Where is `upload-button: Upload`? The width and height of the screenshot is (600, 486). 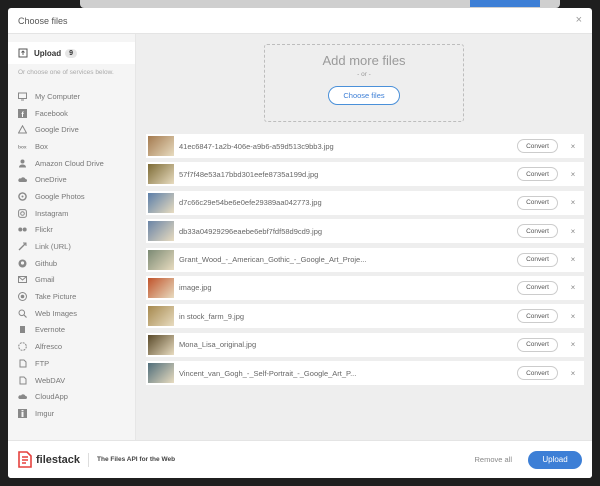 upload-button: Upload is located at coordinates (555, 459).